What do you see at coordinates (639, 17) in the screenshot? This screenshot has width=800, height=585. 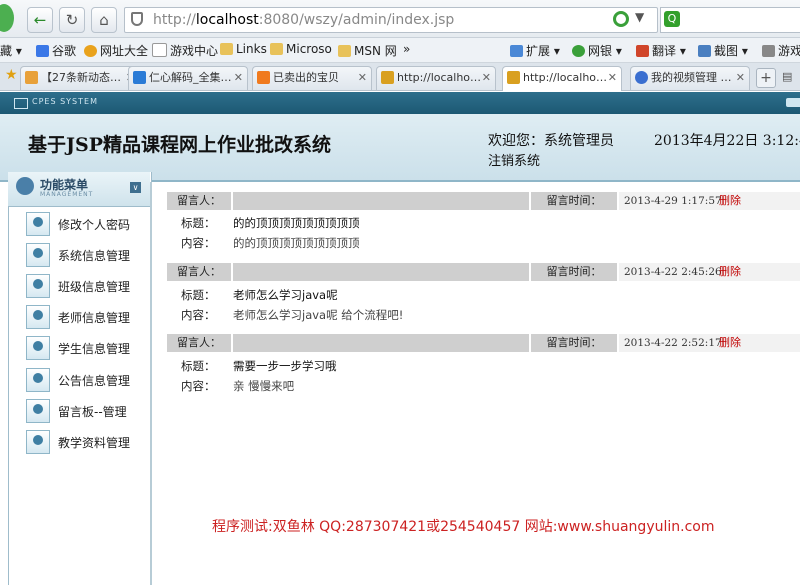 I see `dropdown-icon: ▼` at bounding box center [639, 17].